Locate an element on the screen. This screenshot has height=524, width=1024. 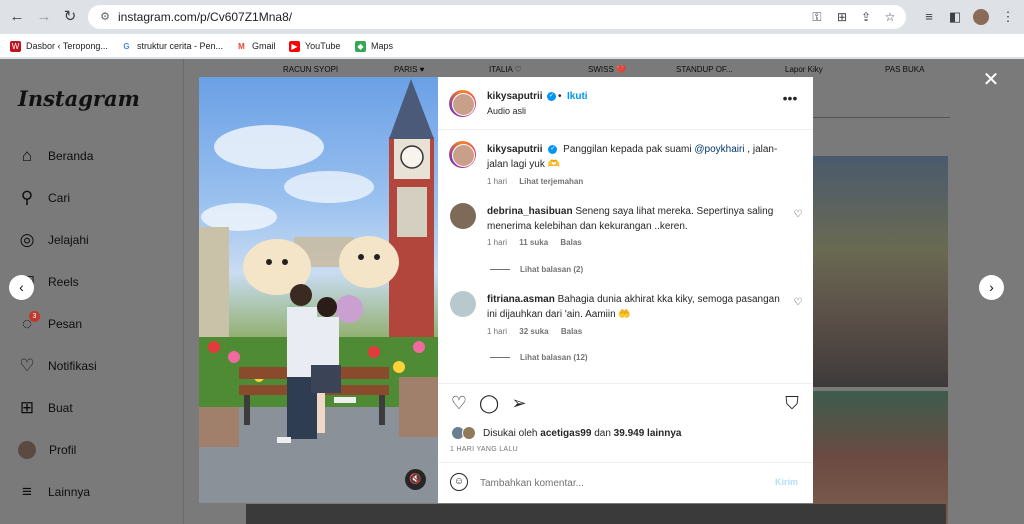
message-count-badge: 3 is located at coordinates (34, 316).